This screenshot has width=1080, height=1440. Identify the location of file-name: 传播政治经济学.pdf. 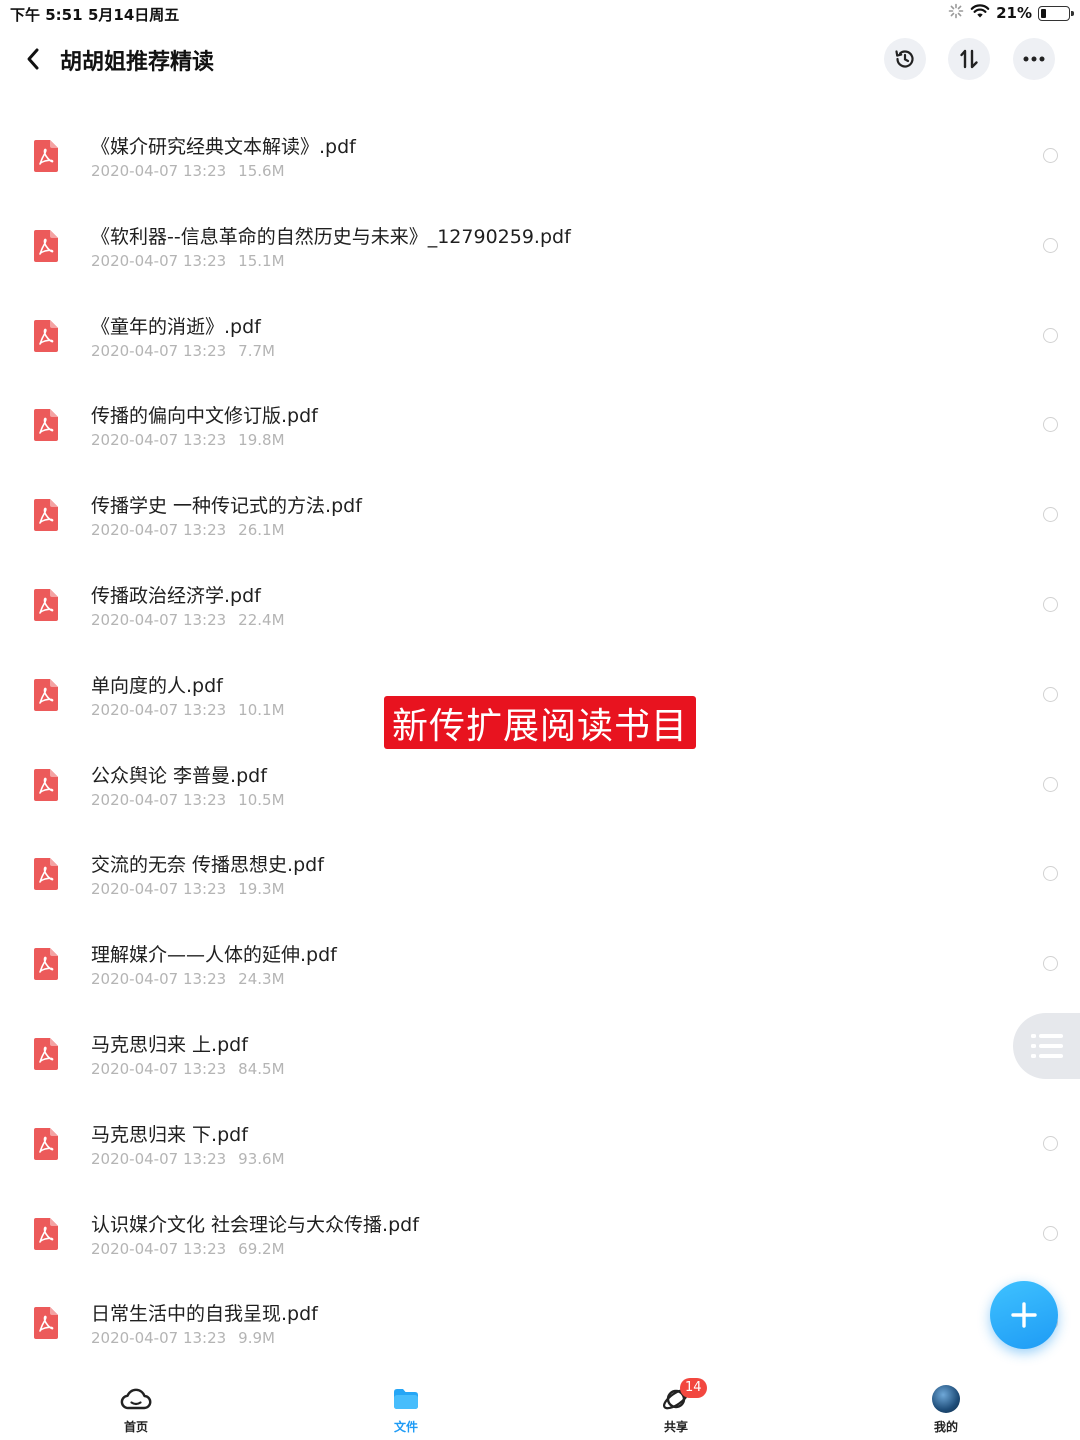
(176, 595).